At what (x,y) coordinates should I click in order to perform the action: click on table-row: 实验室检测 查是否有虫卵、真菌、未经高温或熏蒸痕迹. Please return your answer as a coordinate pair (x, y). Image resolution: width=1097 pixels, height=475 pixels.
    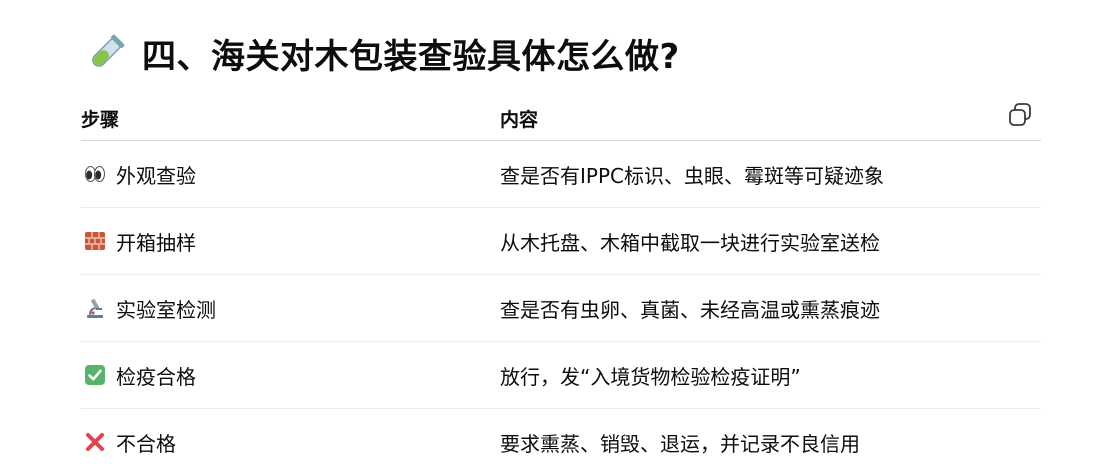
    Looking at the image, I should click on (561, 308).